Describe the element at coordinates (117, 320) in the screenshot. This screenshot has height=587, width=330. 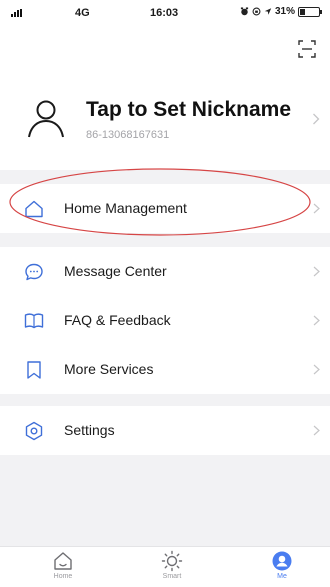
I see `menu-label: FAQ & Feedback` at that location.